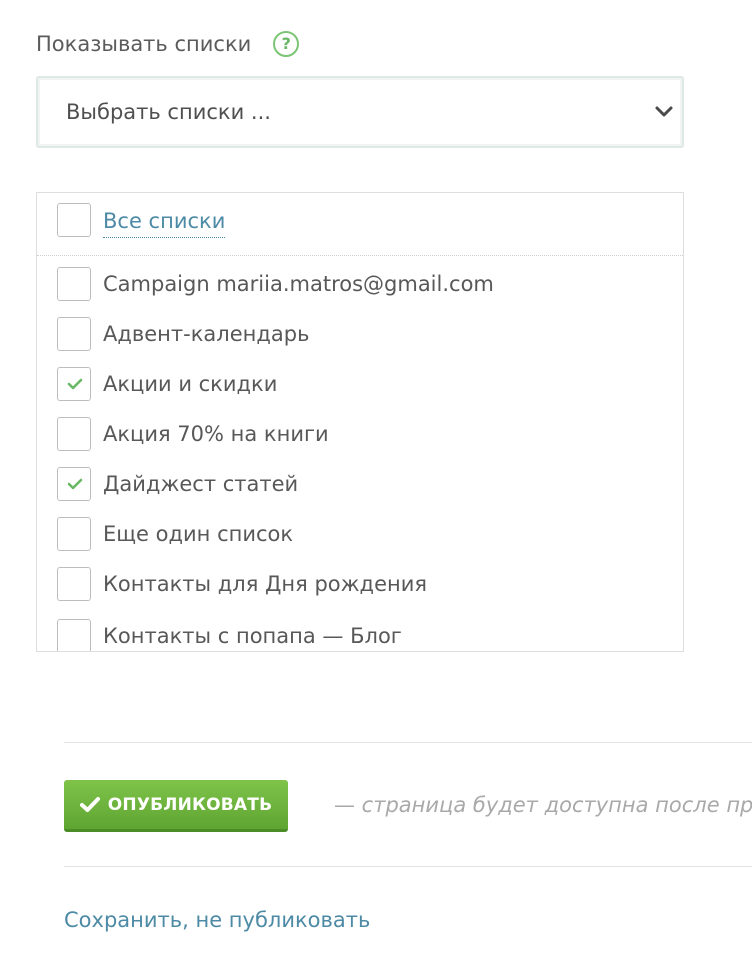  What do you see at coordinates (298, 284) in the screenshot?
I see `list-item-label: Campaign mariia.matros@gmail.com` at bounding box center [298, 284].